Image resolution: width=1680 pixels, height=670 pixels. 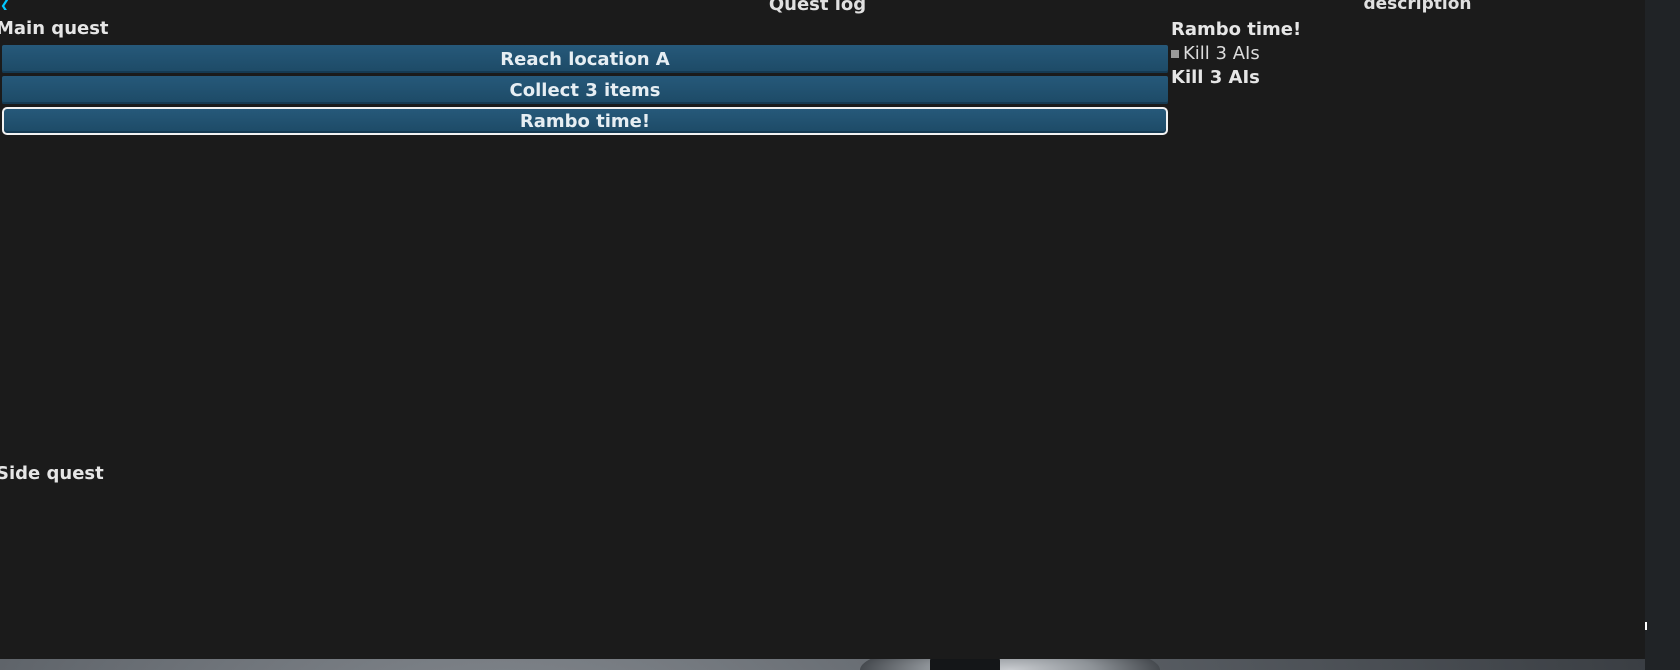 I want to click on quest-button-reach-location-a: Reach location A, so click(x=585, y=59).